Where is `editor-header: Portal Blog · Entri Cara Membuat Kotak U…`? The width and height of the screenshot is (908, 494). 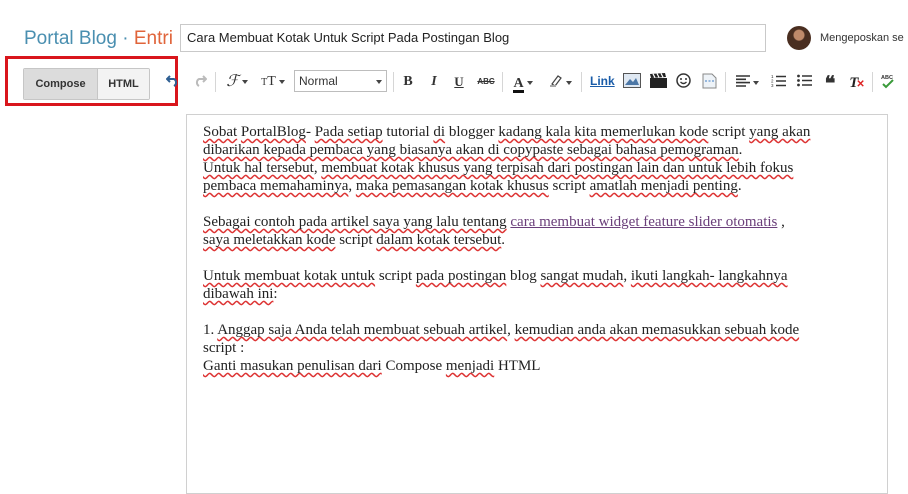
editor-header: Portal Blog · Entri Cara Membuat Kotak U… is located at coordinates (454, 30).